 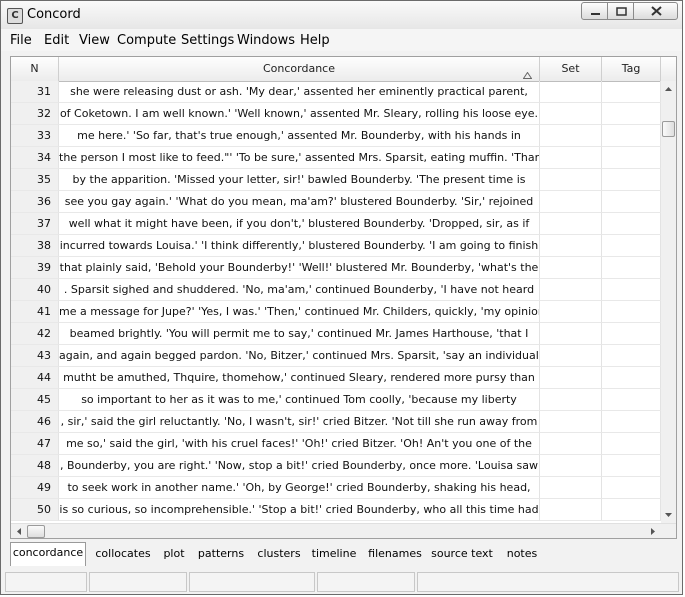 I want to click on row-number: 35, so click(x=35, y=180).